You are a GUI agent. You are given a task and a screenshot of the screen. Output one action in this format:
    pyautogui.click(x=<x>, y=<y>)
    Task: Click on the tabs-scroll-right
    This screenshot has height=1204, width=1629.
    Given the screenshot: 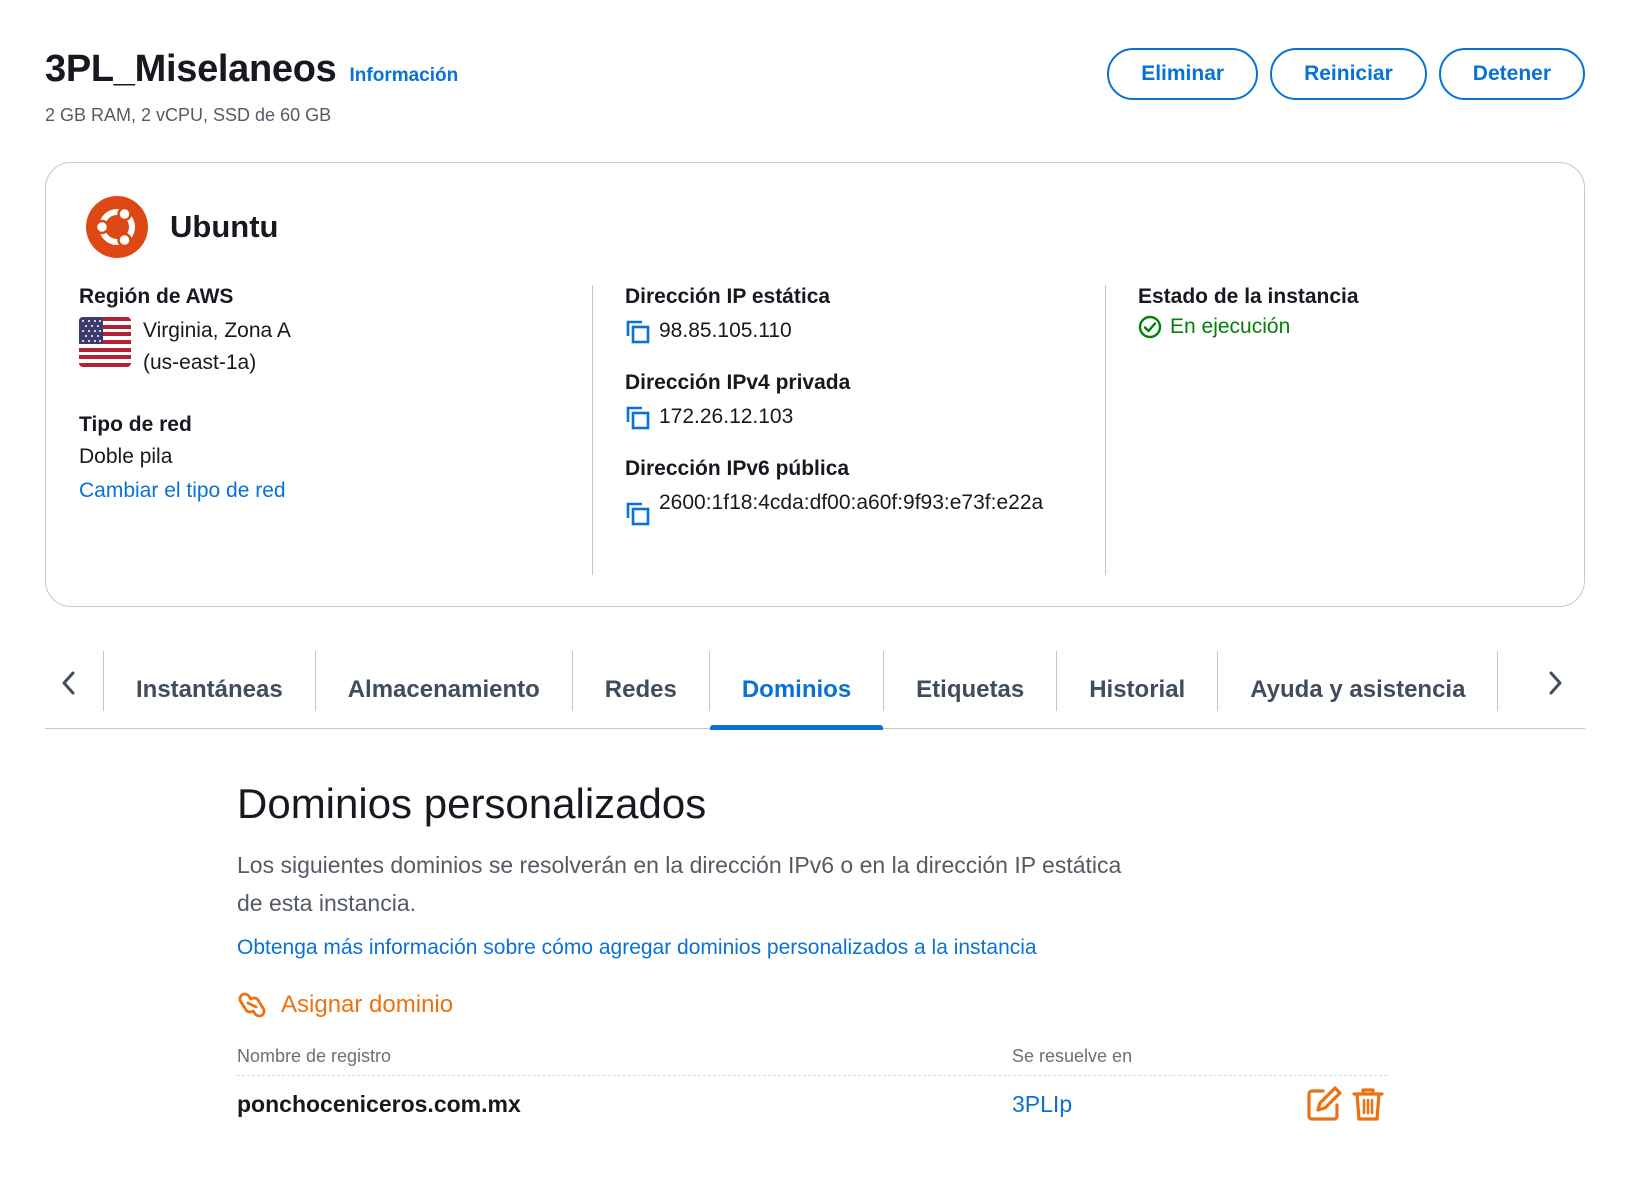 What is the action you would take?
    pyautogui.click(x=1555, y=683)
    